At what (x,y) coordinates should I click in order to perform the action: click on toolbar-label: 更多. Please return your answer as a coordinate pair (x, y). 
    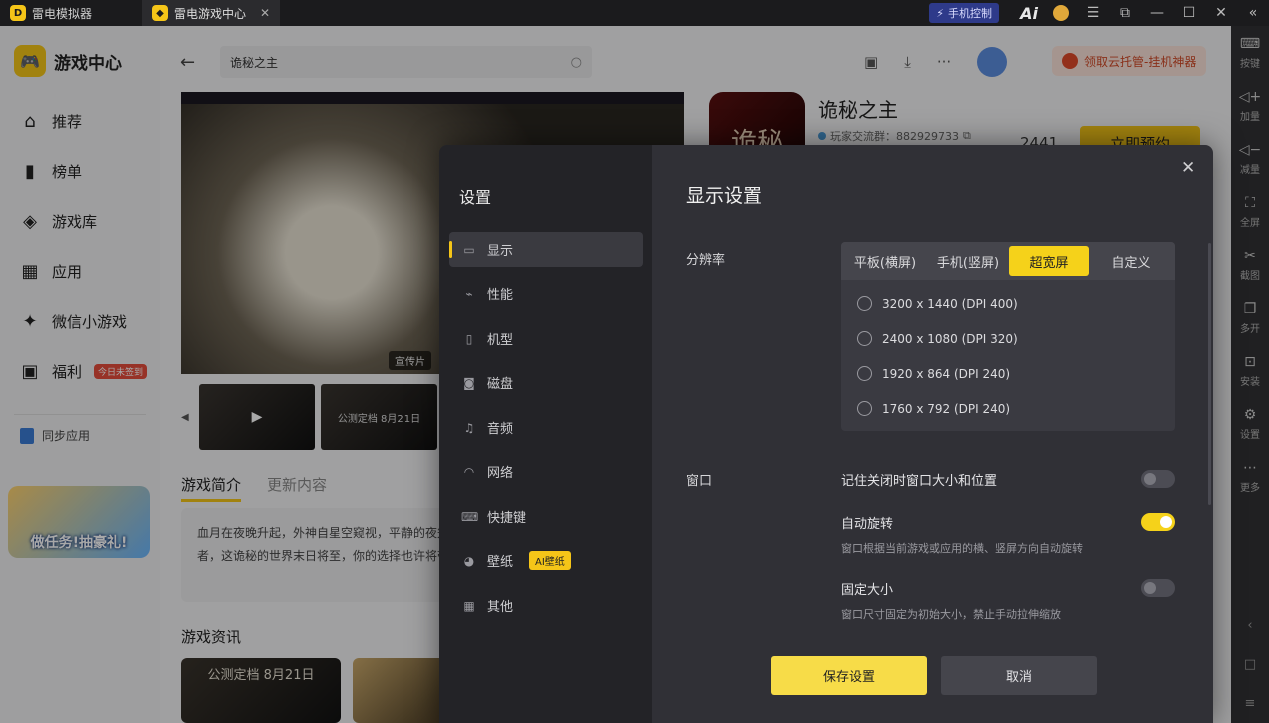
    Looking at the image, I should click on (1250, 488).